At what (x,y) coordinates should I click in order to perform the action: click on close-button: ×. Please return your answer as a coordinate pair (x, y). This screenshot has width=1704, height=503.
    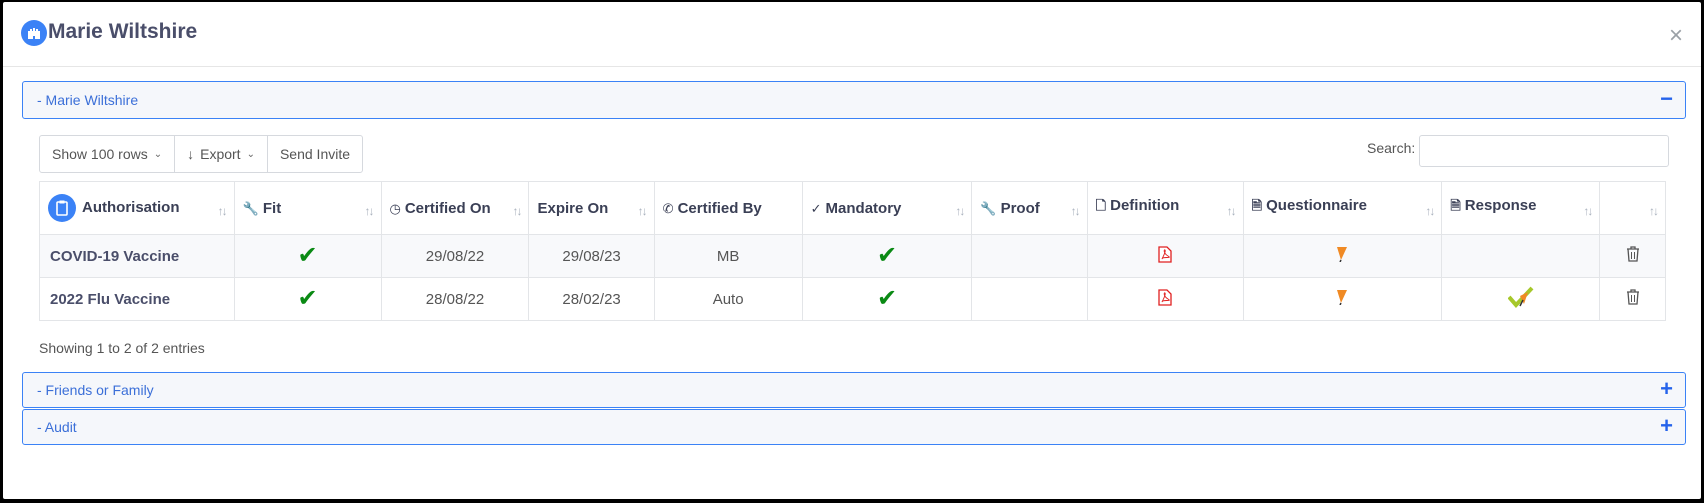
    Looking at the image, I should click on (1676, 36).